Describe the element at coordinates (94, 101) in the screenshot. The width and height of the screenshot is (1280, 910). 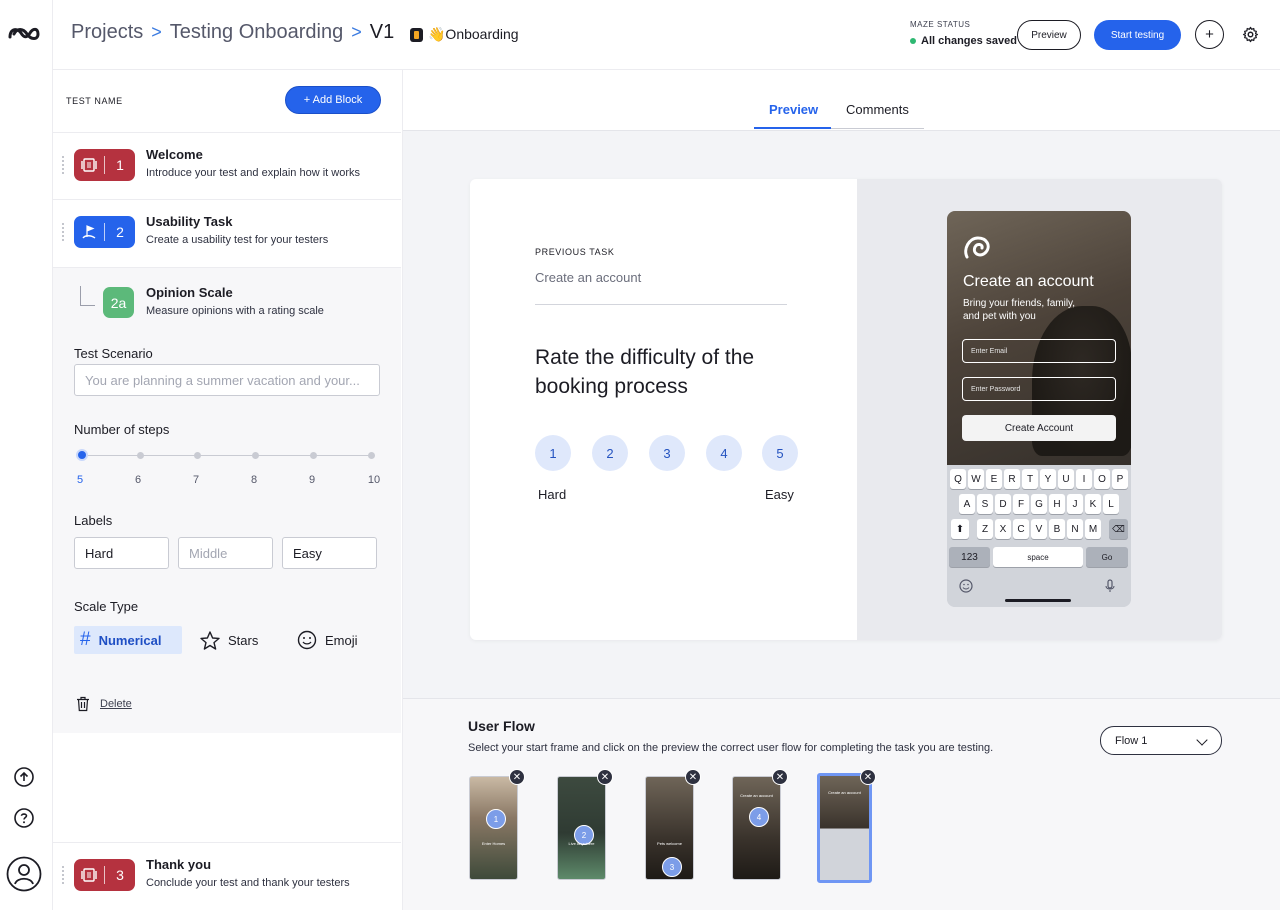
I see `test-name-label: TEST NAME` at that location.